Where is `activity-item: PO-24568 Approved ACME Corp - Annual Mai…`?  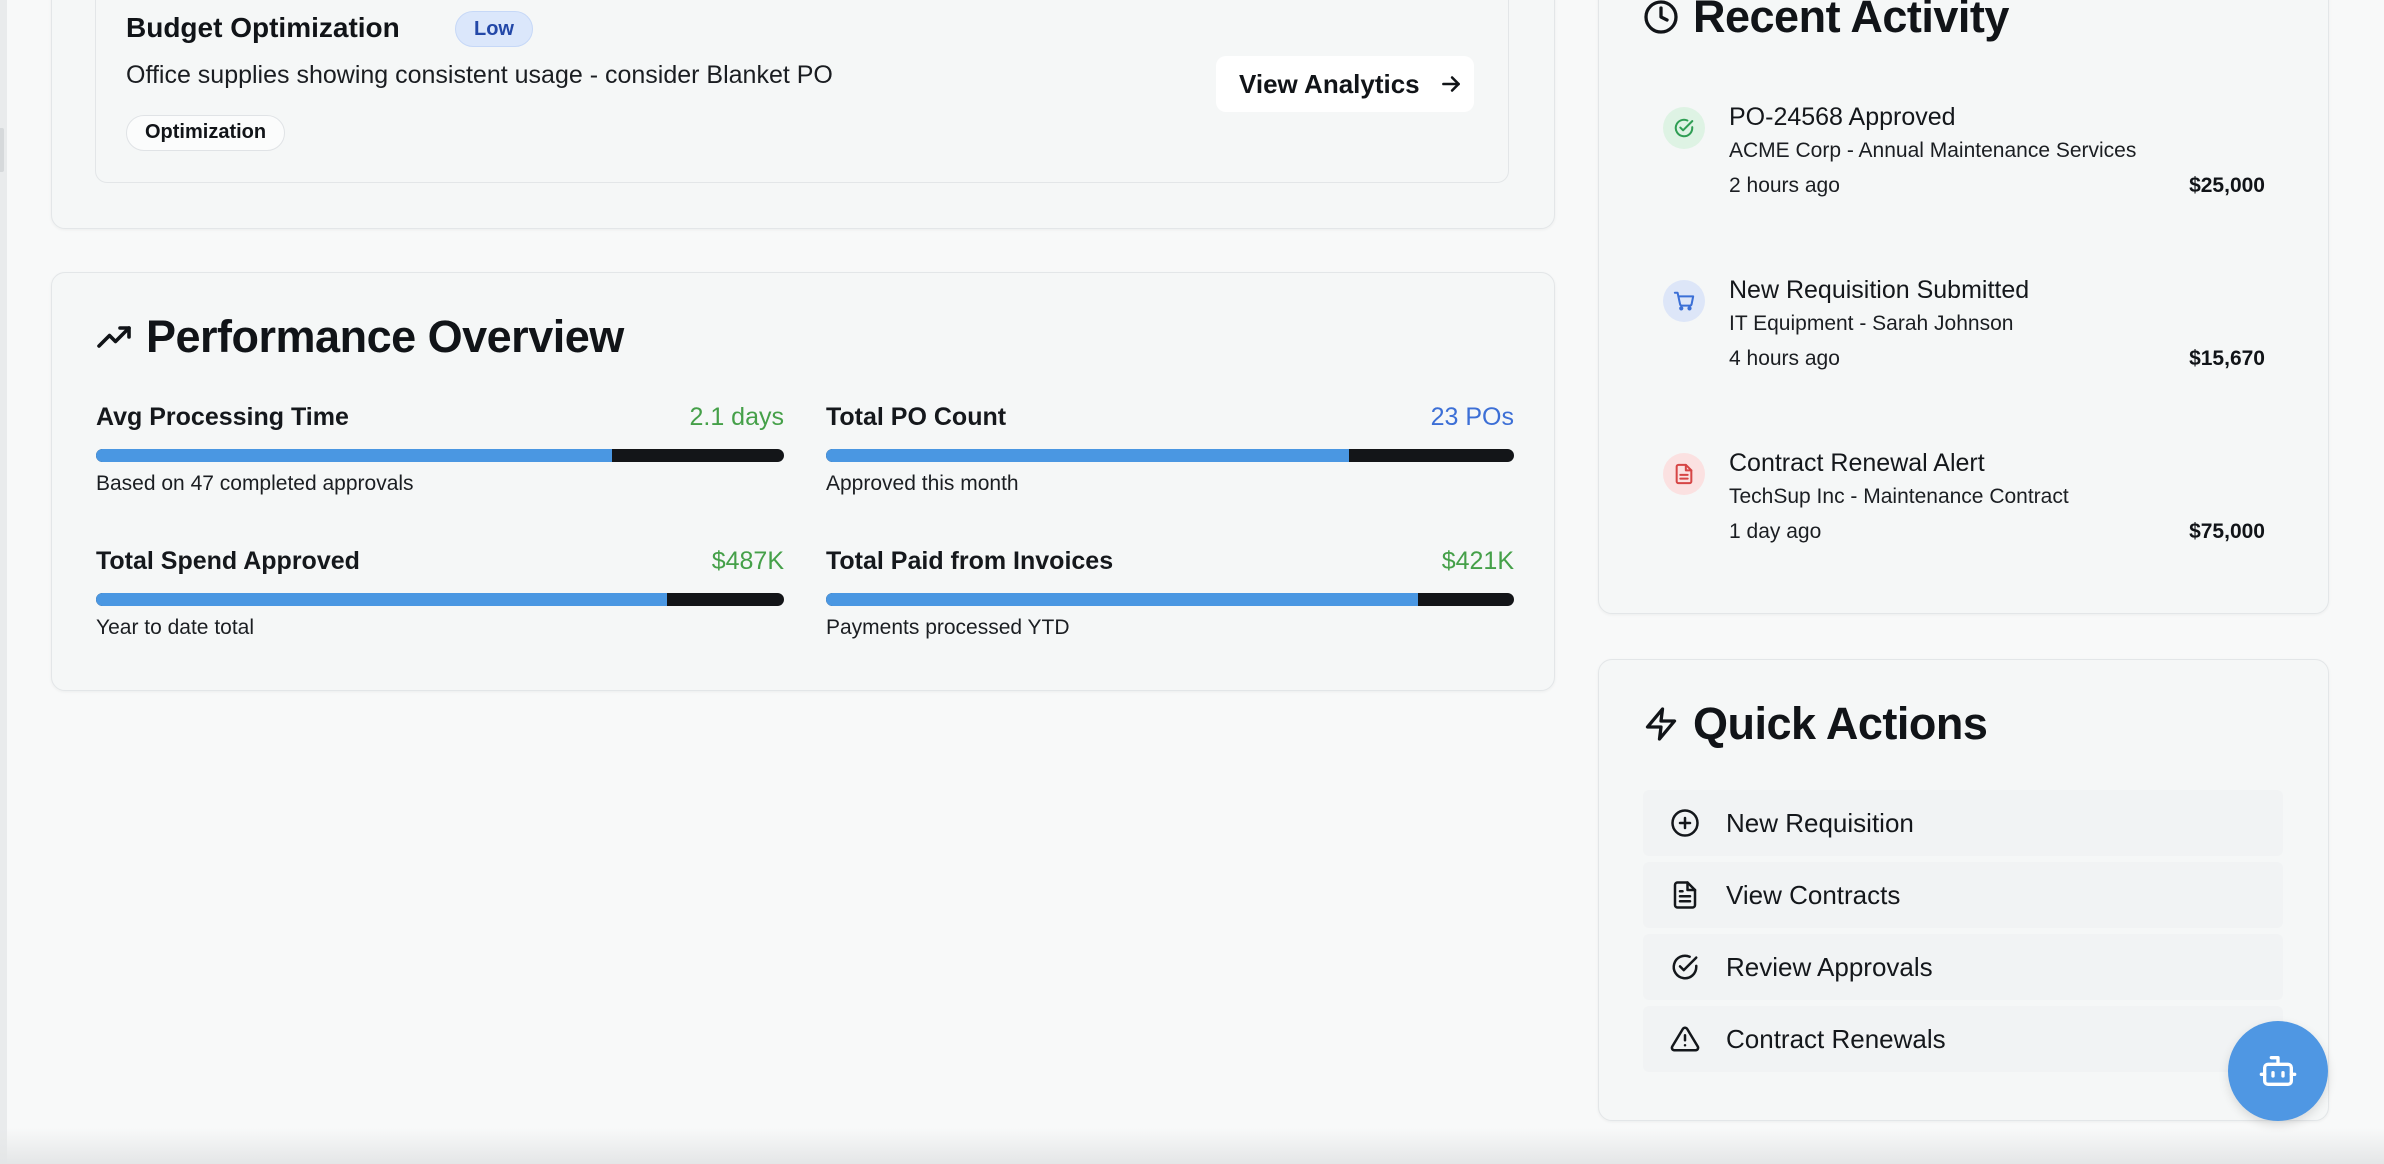
activity-item: PO-24568 Approved ACME Corp - Annual Mai… is located at coordinates (1964, 153).